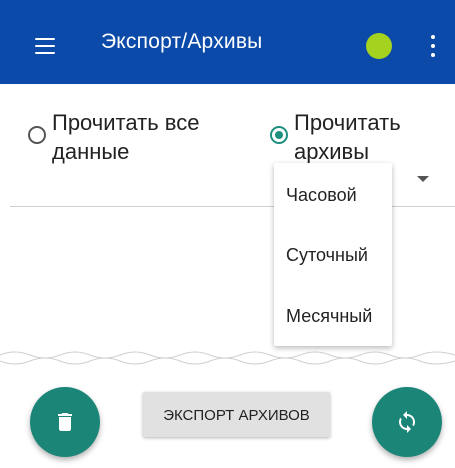 This screenshot has height=468, width=455. I want to click on connection-status-indicator, so click(379, 46).